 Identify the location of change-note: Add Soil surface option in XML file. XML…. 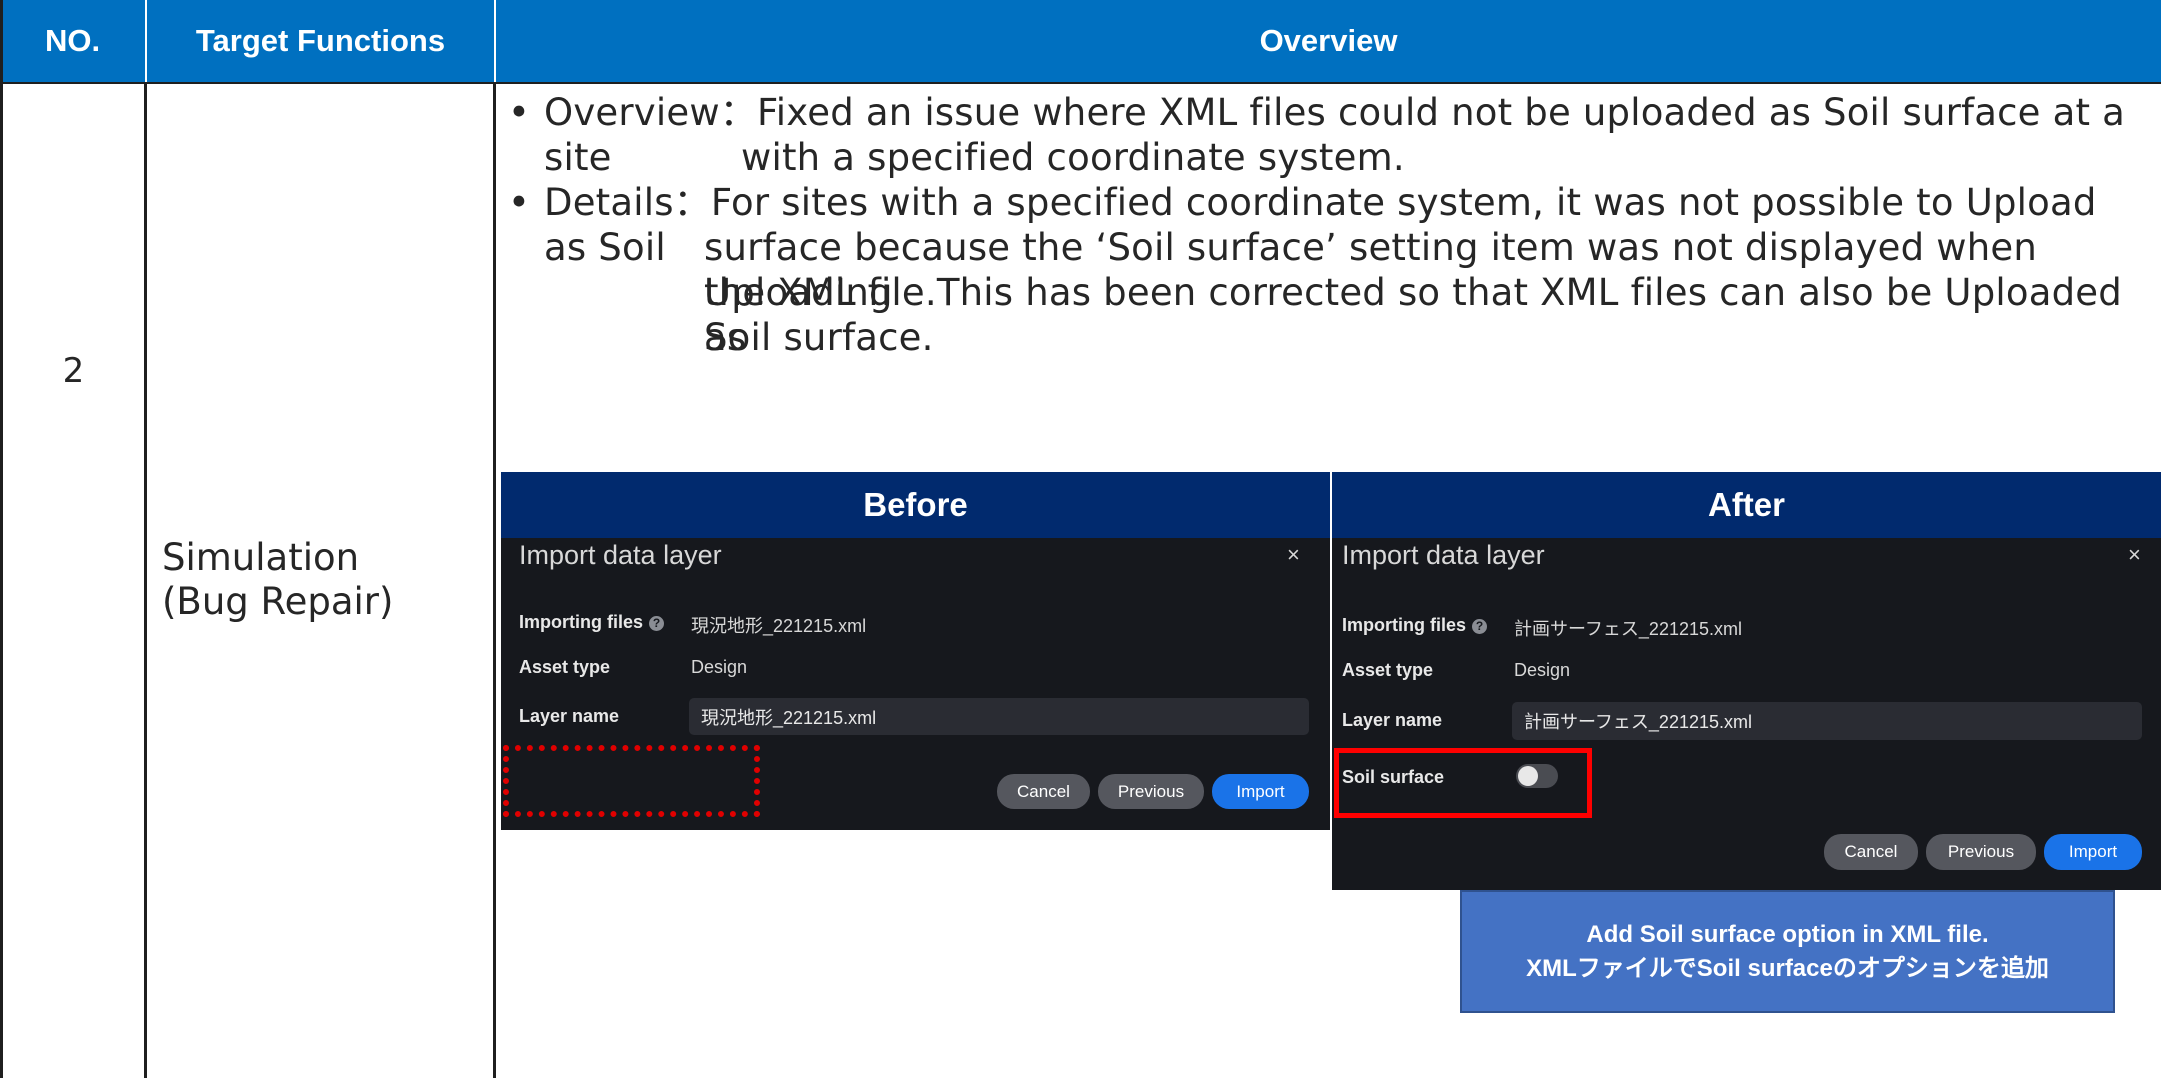
(1787, 951).